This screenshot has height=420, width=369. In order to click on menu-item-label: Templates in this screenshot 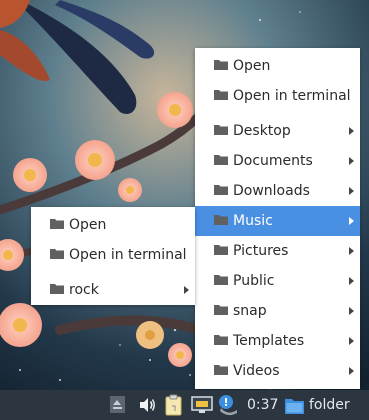, I will do `click(269, 341)`.